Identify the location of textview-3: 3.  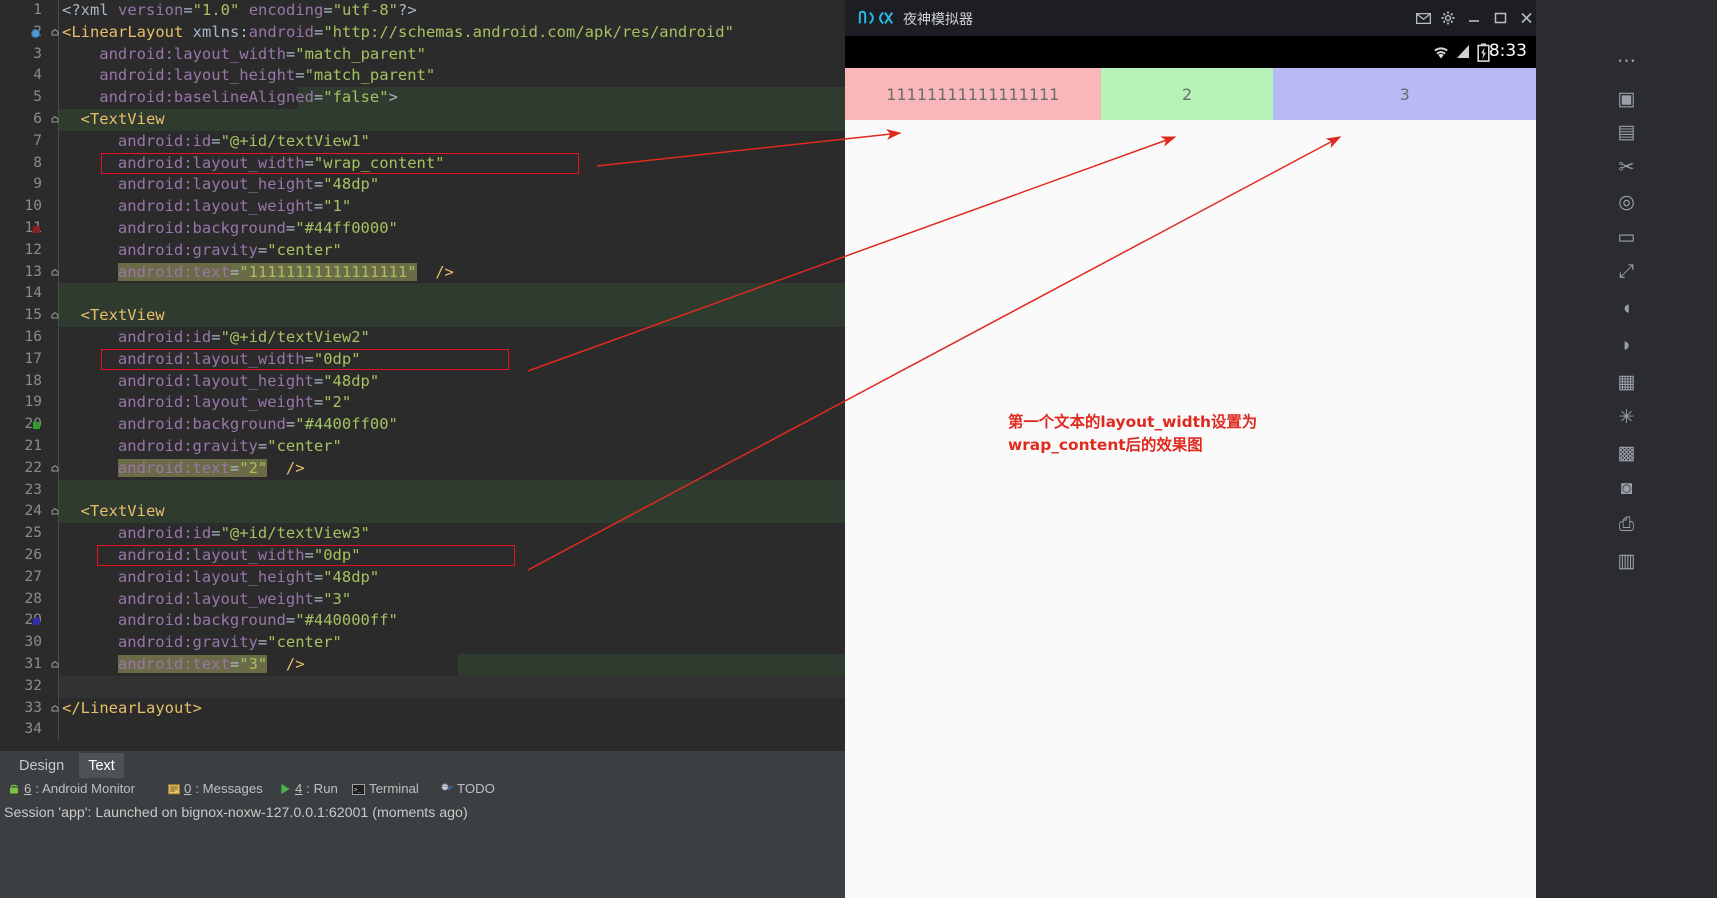
(1404, 94).